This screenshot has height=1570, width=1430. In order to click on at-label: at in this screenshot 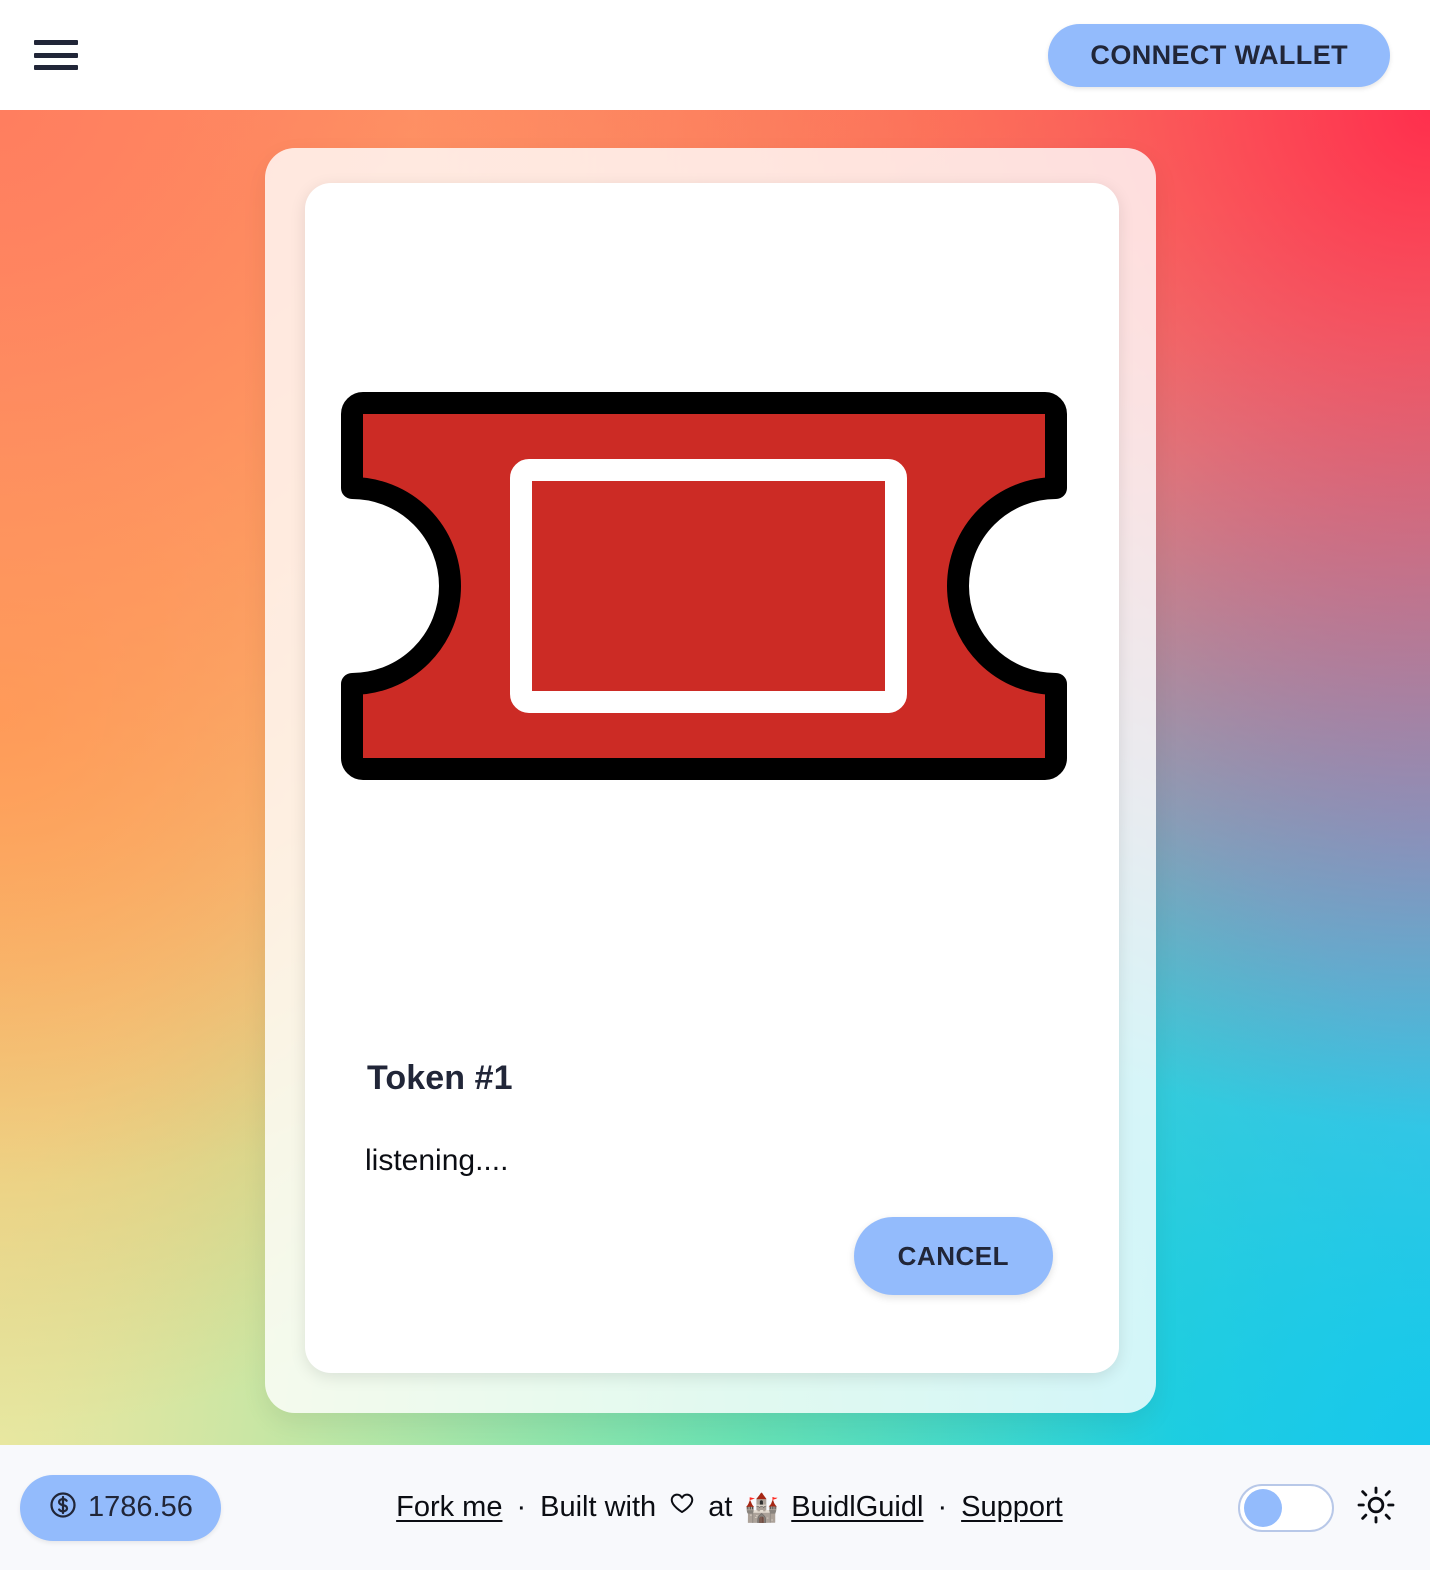, I will do `click(720, 1507)`.